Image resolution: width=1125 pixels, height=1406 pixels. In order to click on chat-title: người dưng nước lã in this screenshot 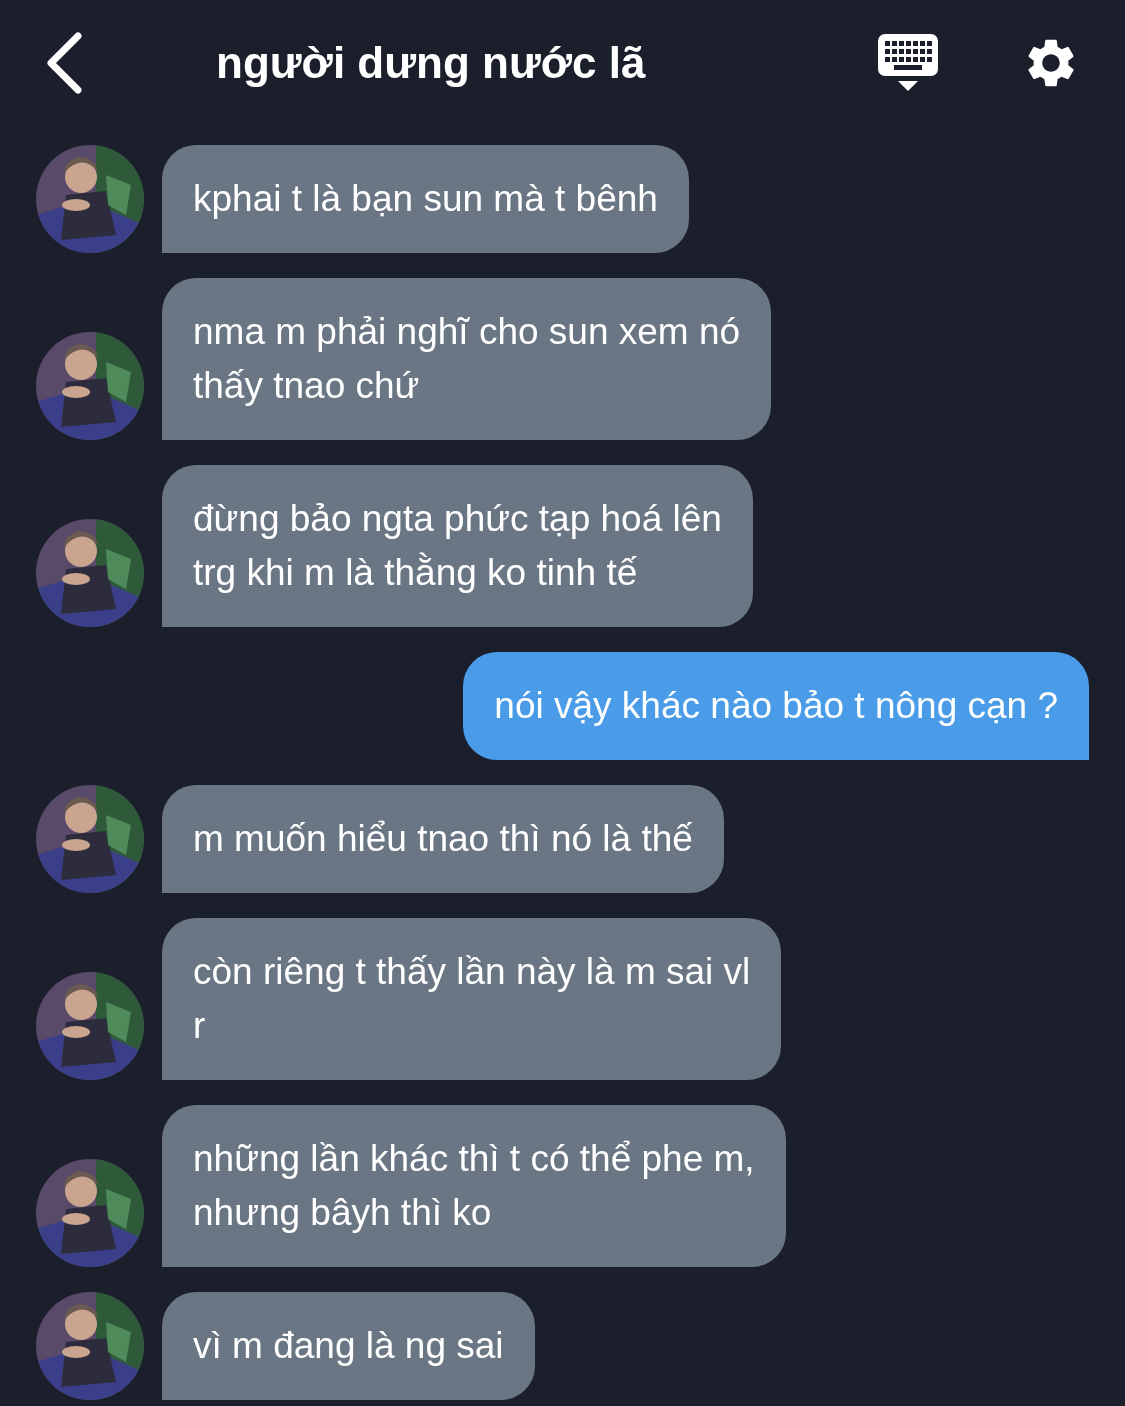, I will do `click(431, 62)`.